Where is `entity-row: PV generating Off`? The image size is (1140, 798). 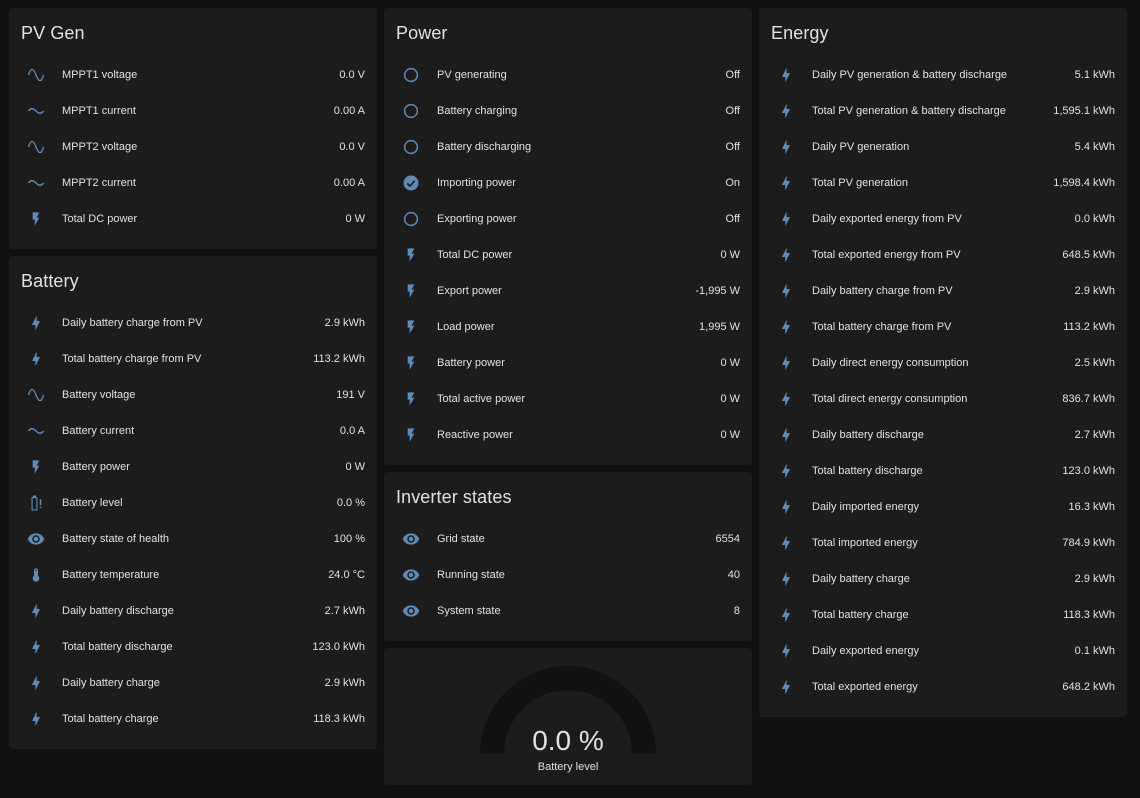 entity-row: PV generating Off is located at coordinates (568, 75).